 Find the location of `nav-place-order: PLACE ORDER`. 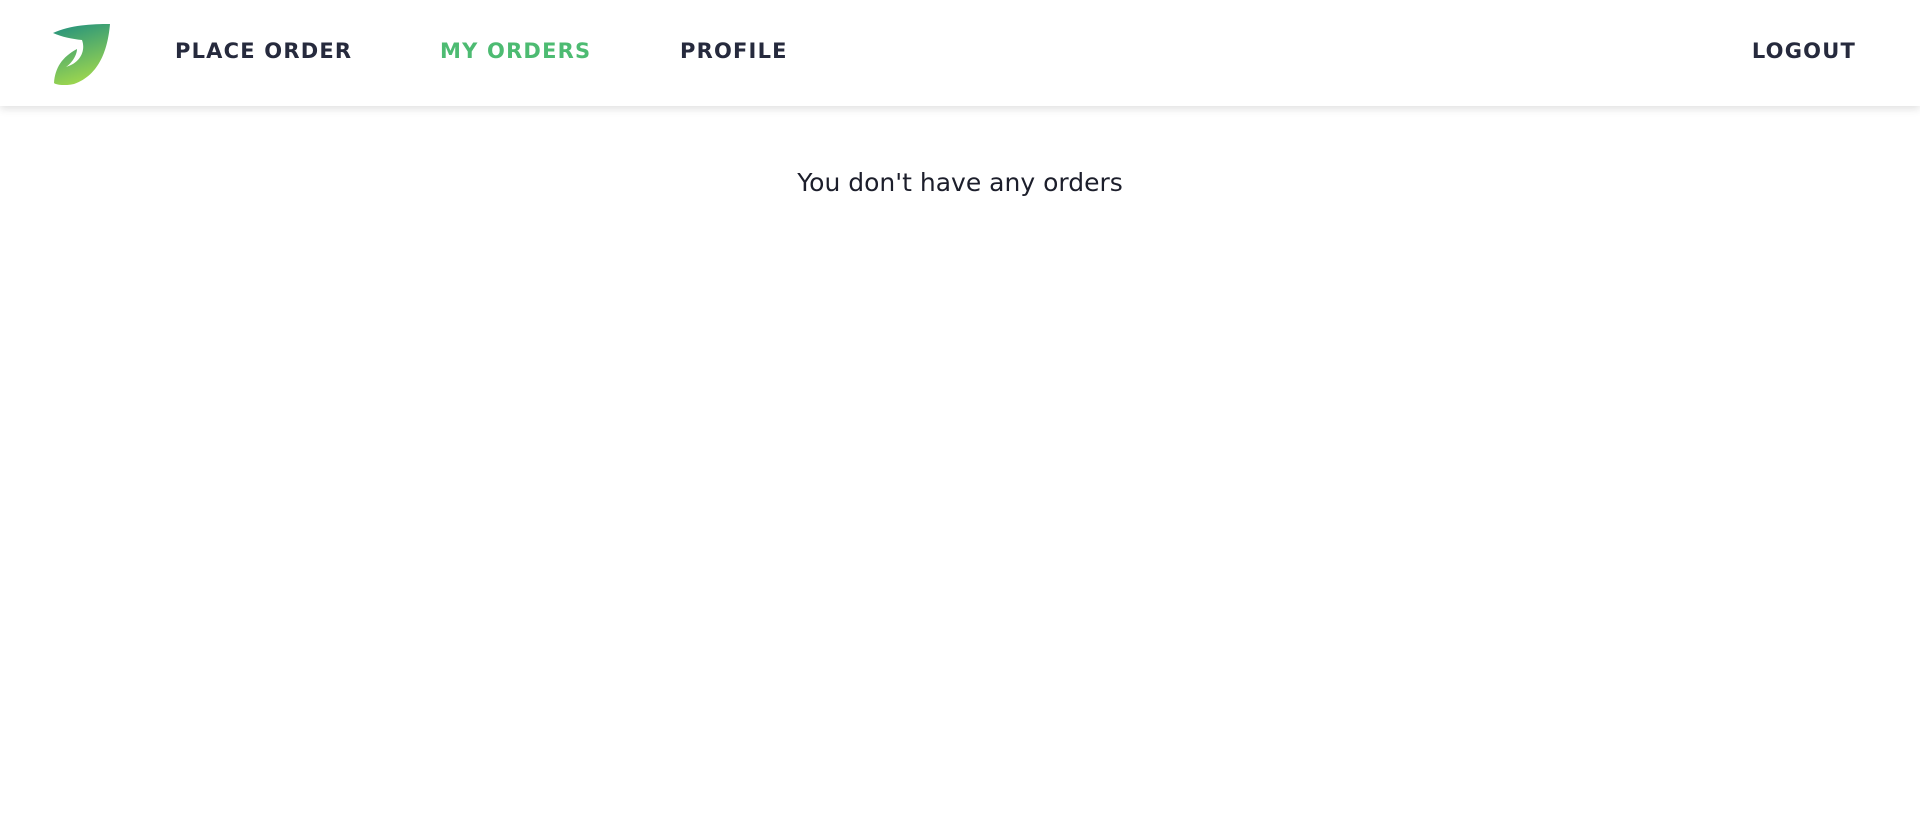

nav-place-order: PLACE ORDER is located at coordinates (263, 51).